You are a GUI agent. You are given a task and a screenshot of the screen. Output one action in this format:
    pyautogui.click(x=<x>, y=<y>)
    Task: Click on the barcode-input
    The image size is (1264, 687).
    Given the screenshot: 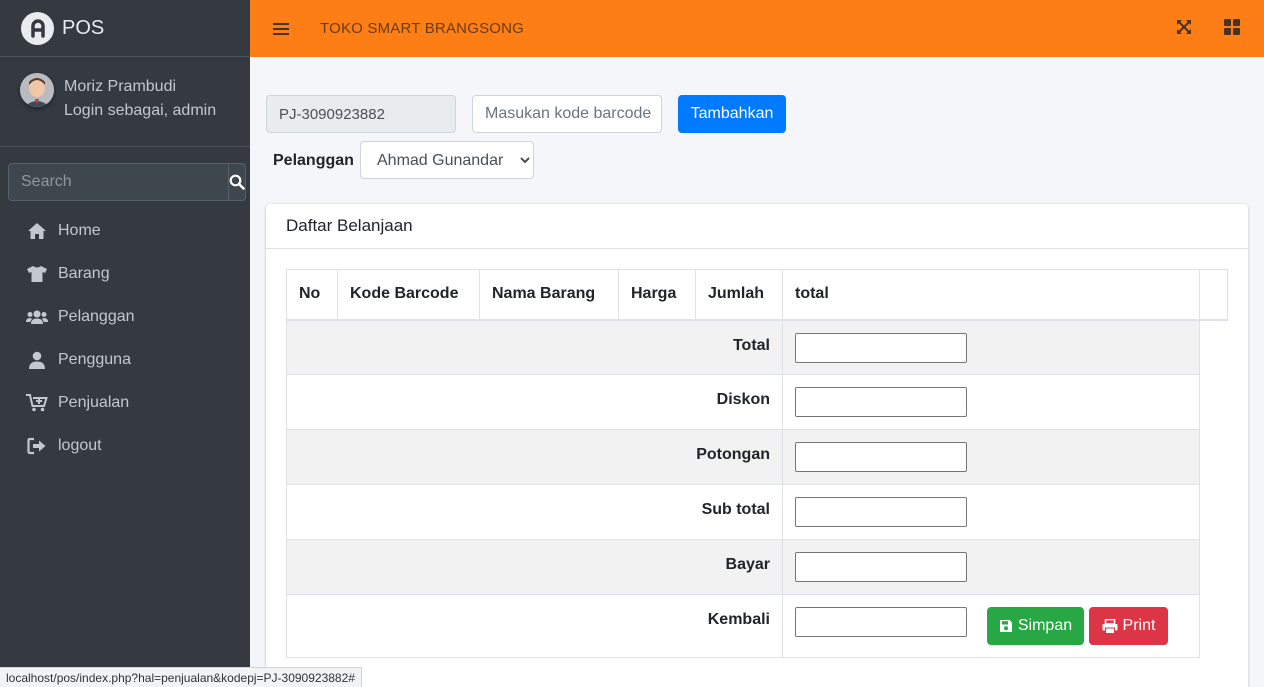 What is the action you would take?
    pyautogui.click(x=567, y=114)
    